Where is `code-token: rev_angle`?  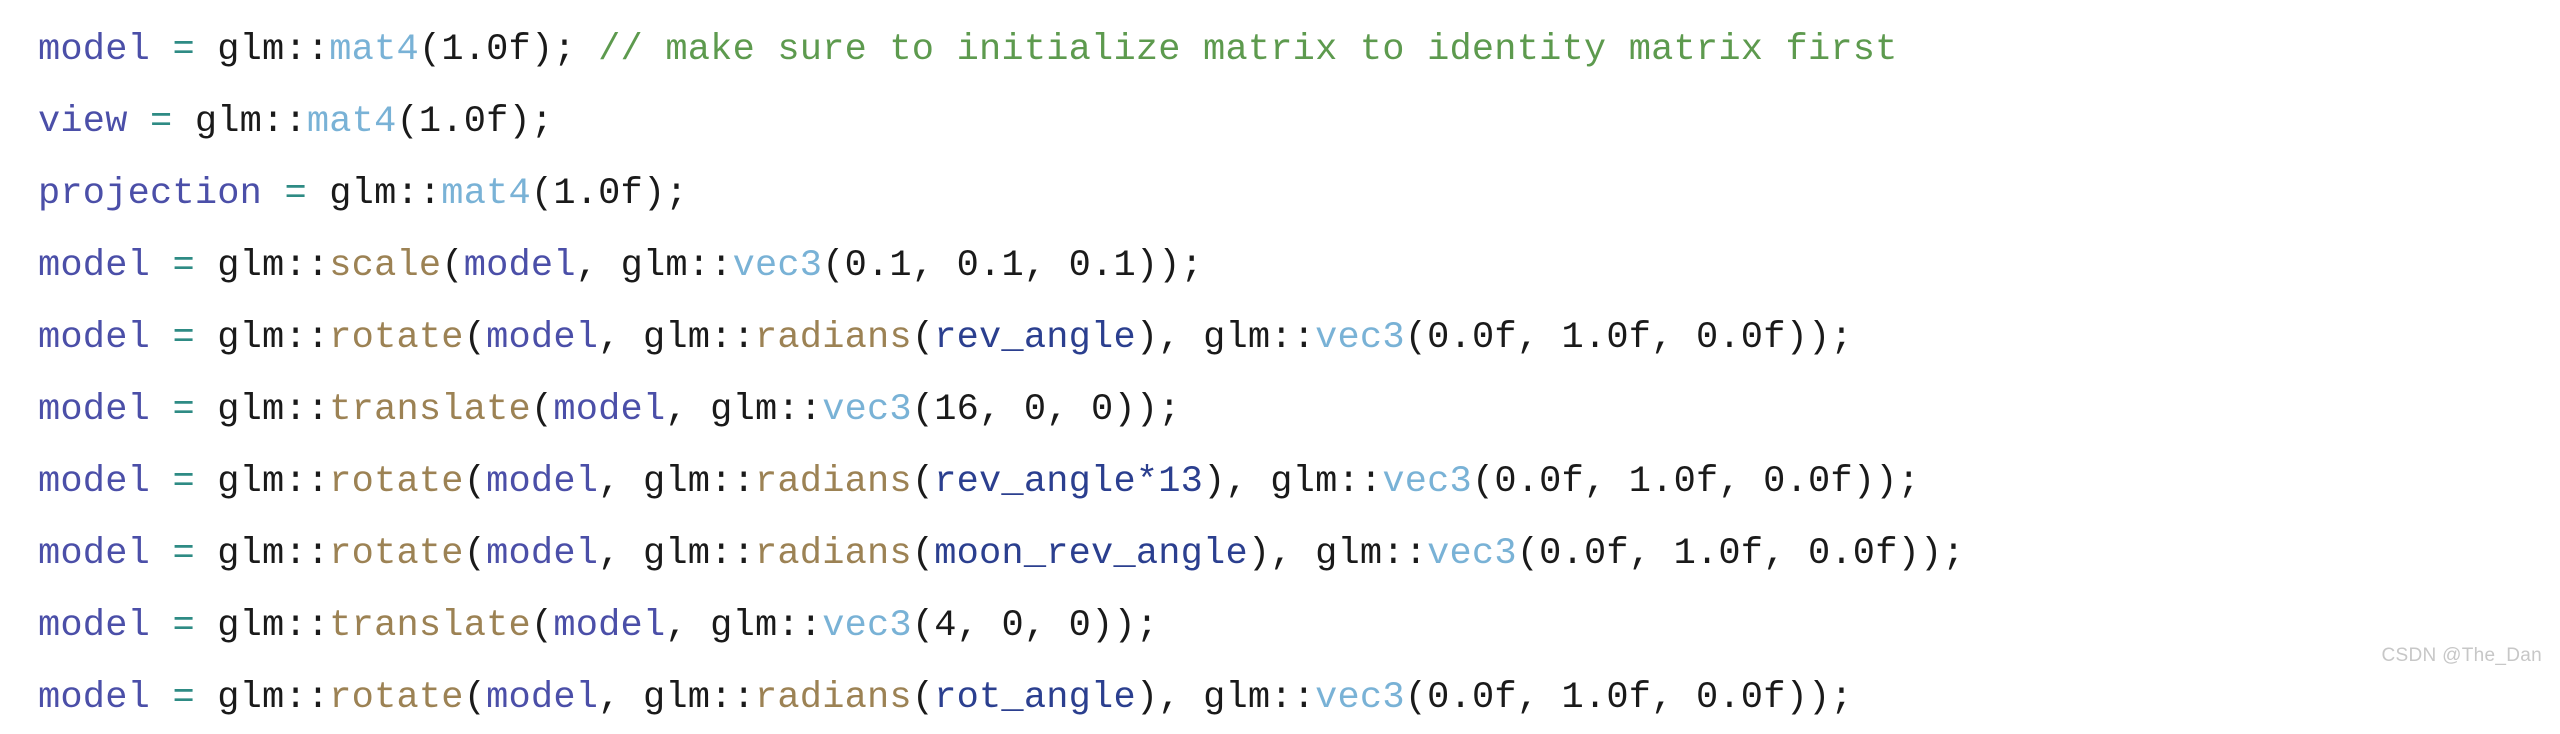 code-token: rev_angle is located at coordinates (1035, 338).